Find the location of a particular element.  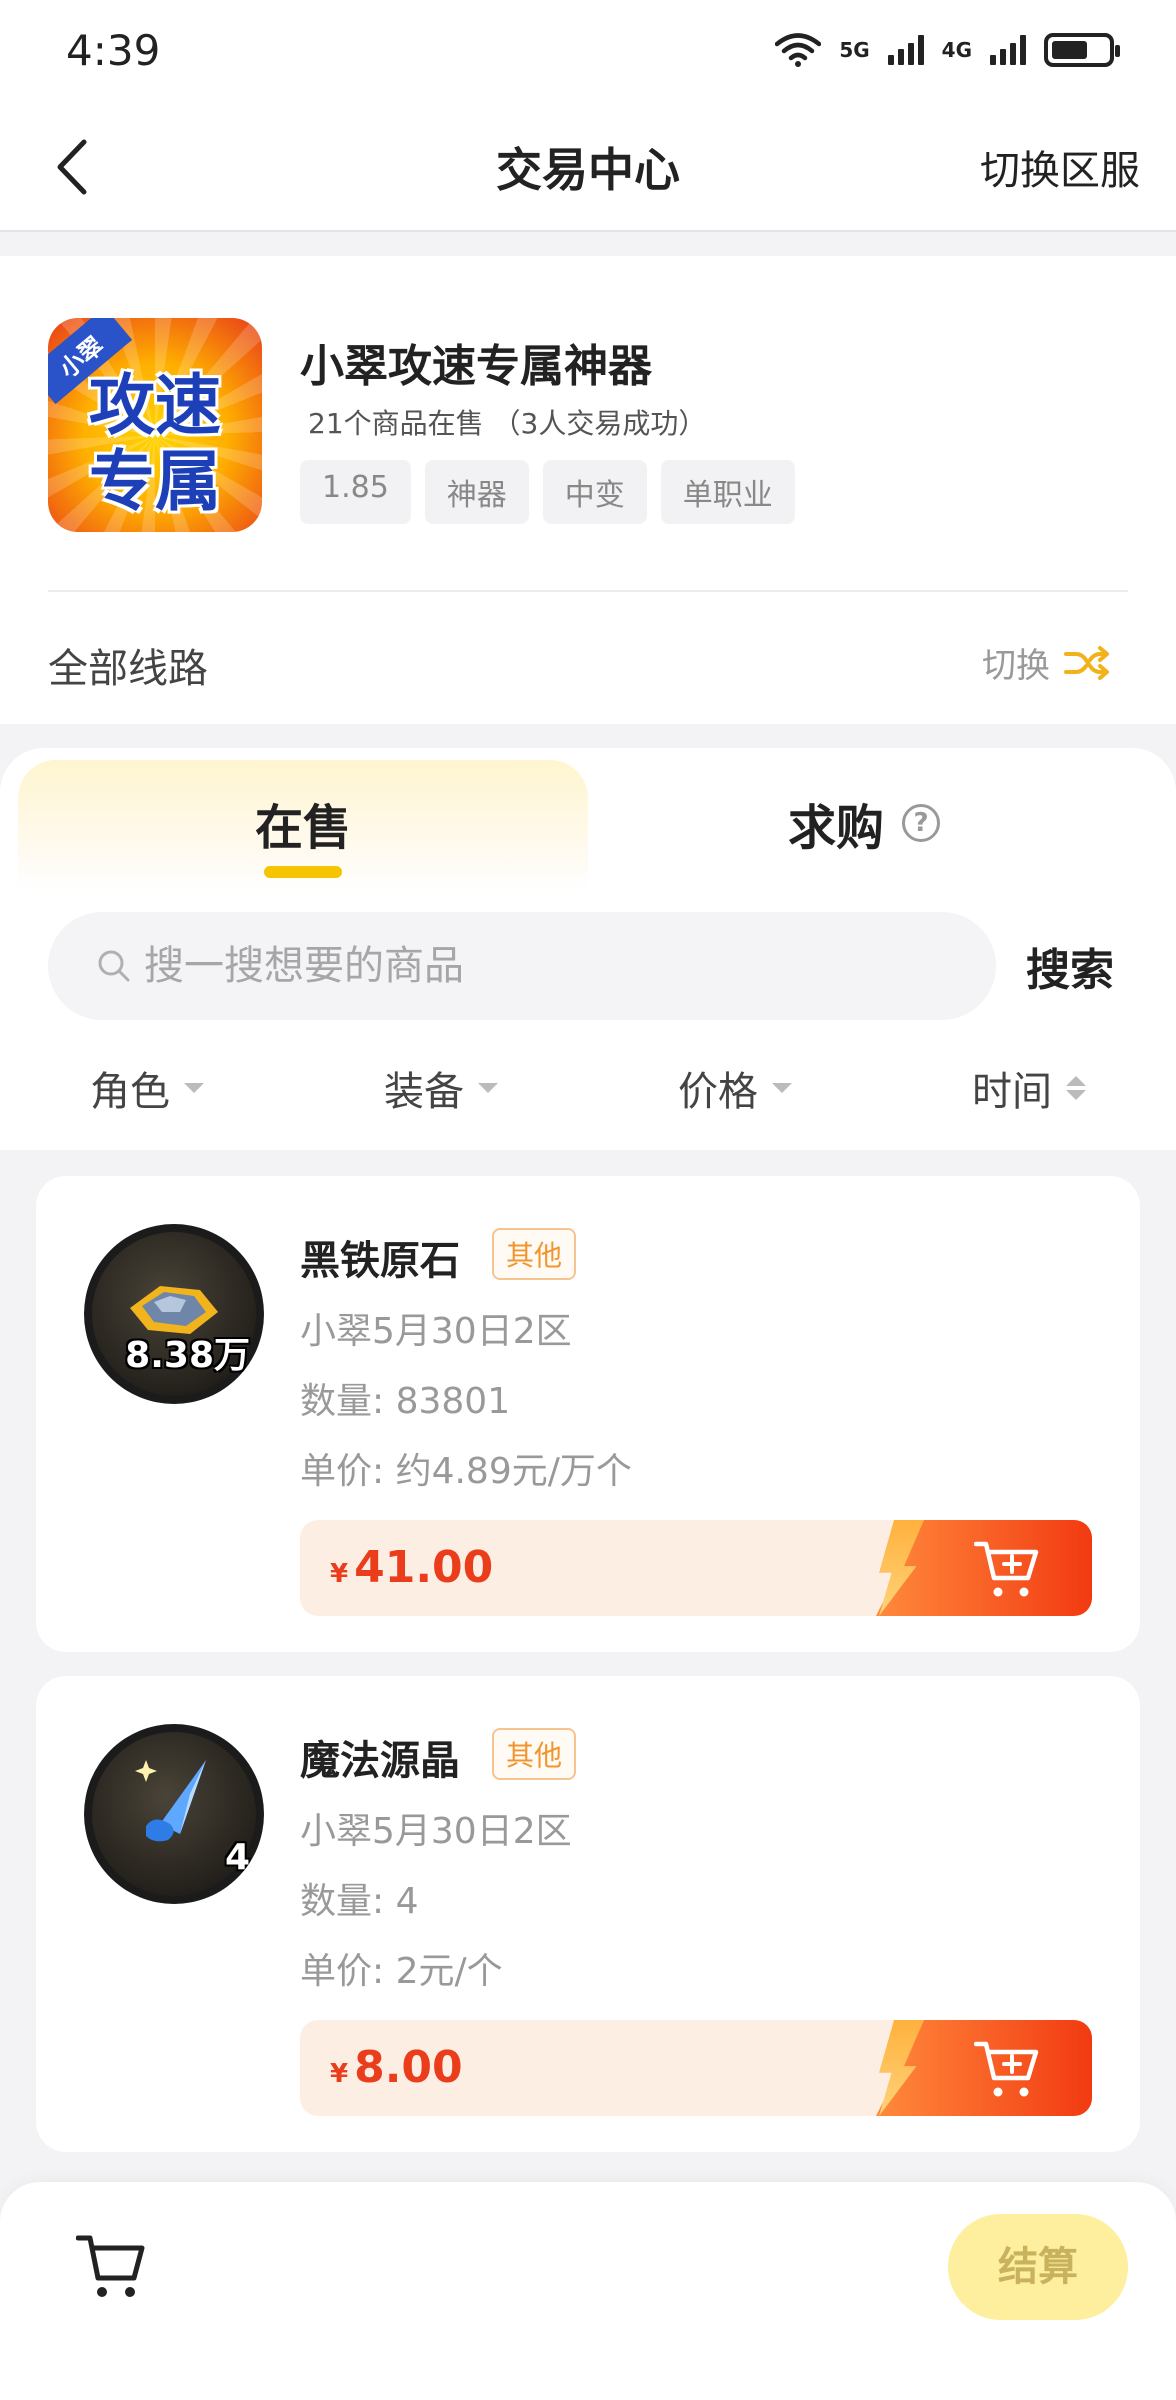

product-name: 黑铁原石 is located at coordinates (380, 1261).